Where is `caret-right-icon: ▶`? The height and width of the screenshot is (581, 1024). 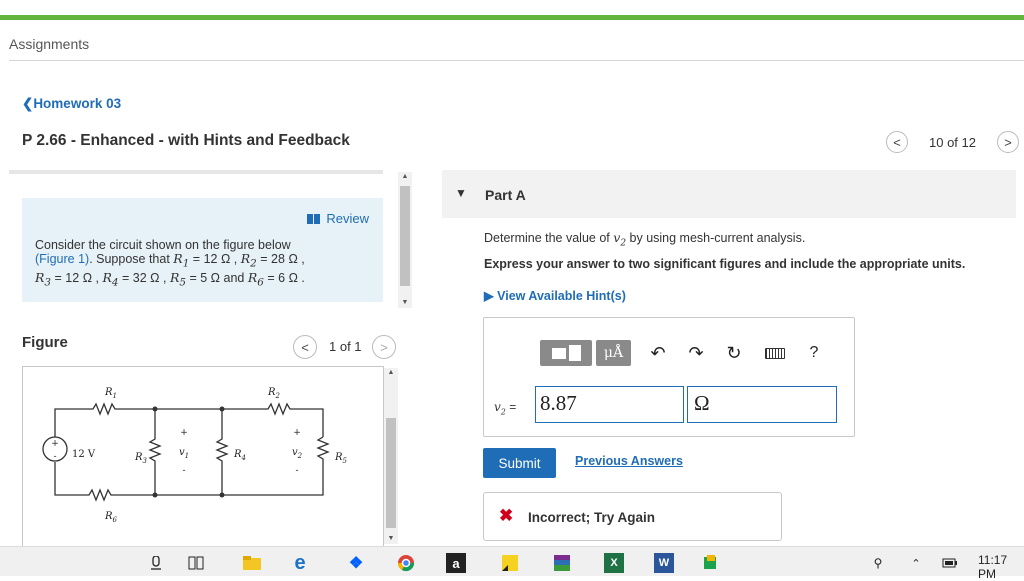 caret-right-icon: ▶ is located at coordinates (489, 296).